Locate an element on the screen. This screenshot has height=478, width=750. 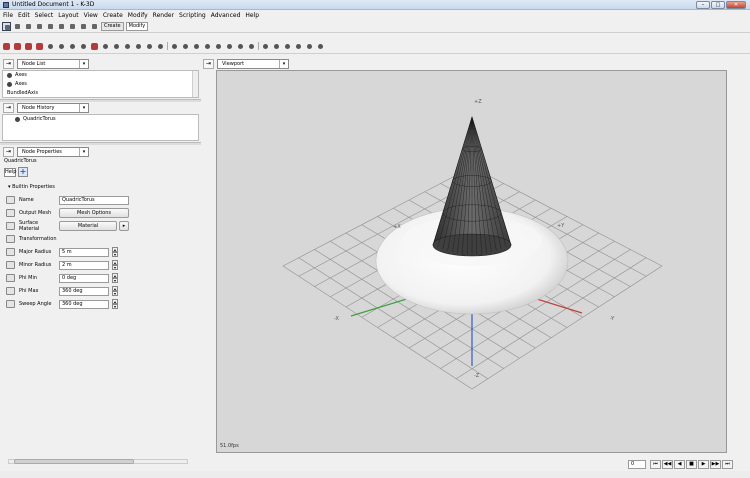
create-polycube-icon is located at coordinates (116, 46).